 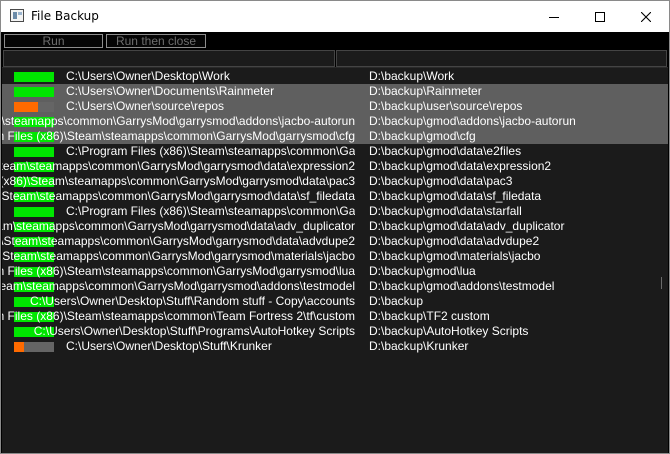 I want to click on close-button, so click(x=646, y=16).